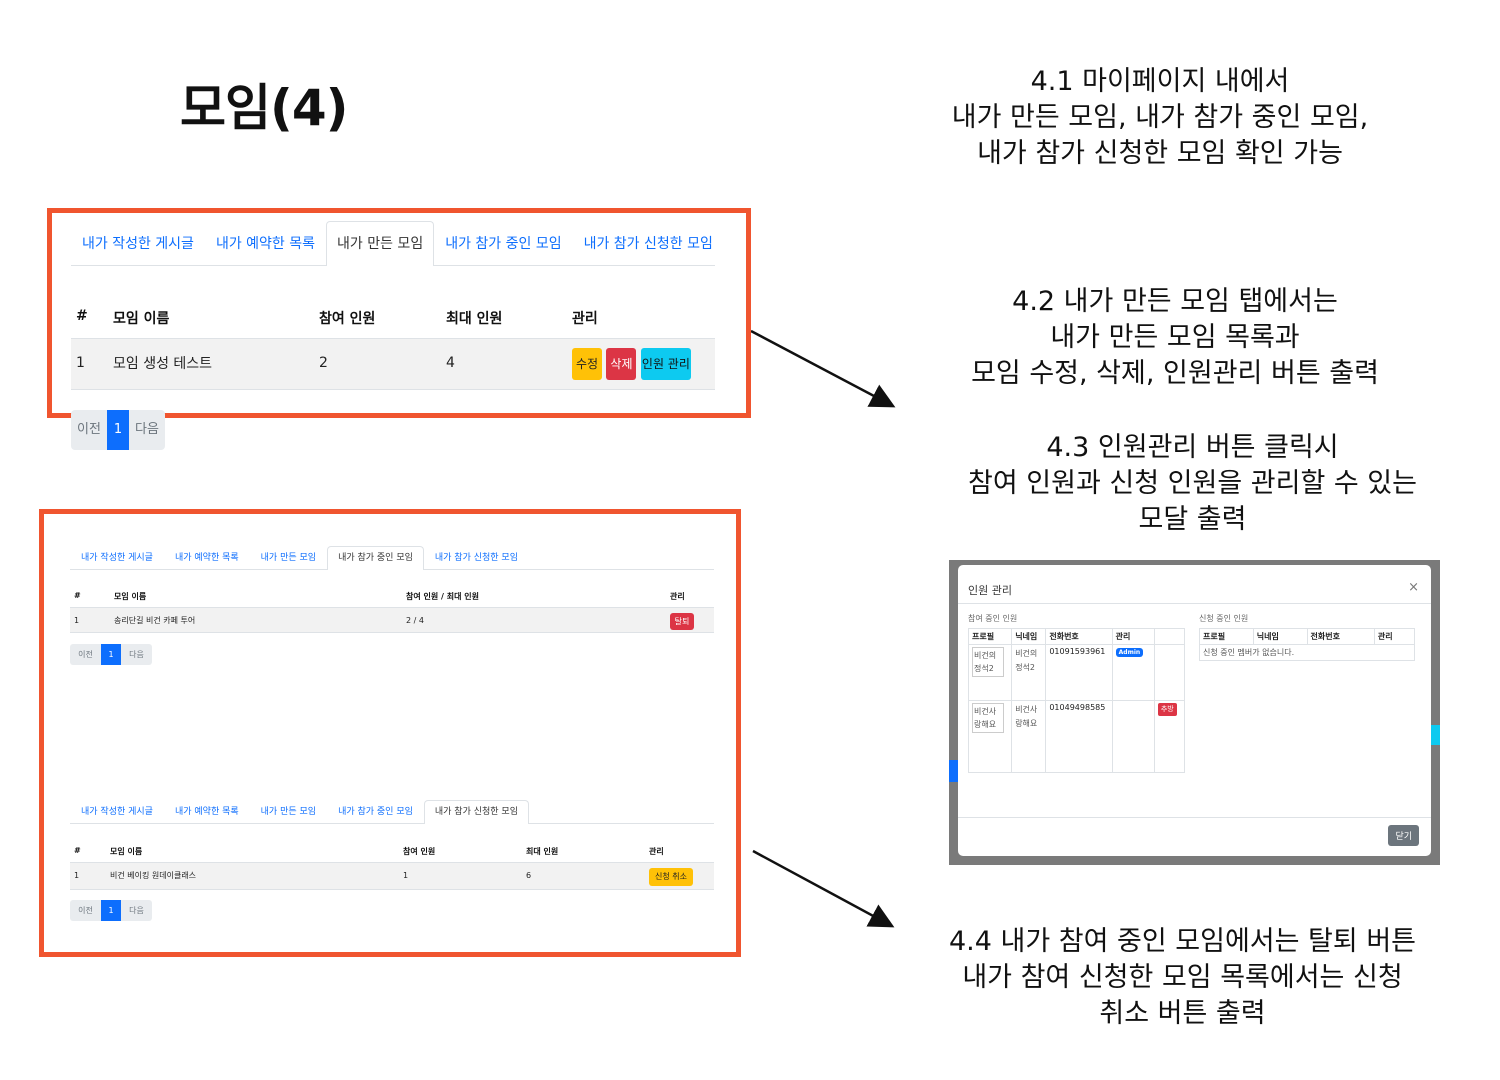  What do you see at coordinates (1192, 519) in the screenshot?
I see `note-line: 모달 출력` at bounding box center [1192, 519].